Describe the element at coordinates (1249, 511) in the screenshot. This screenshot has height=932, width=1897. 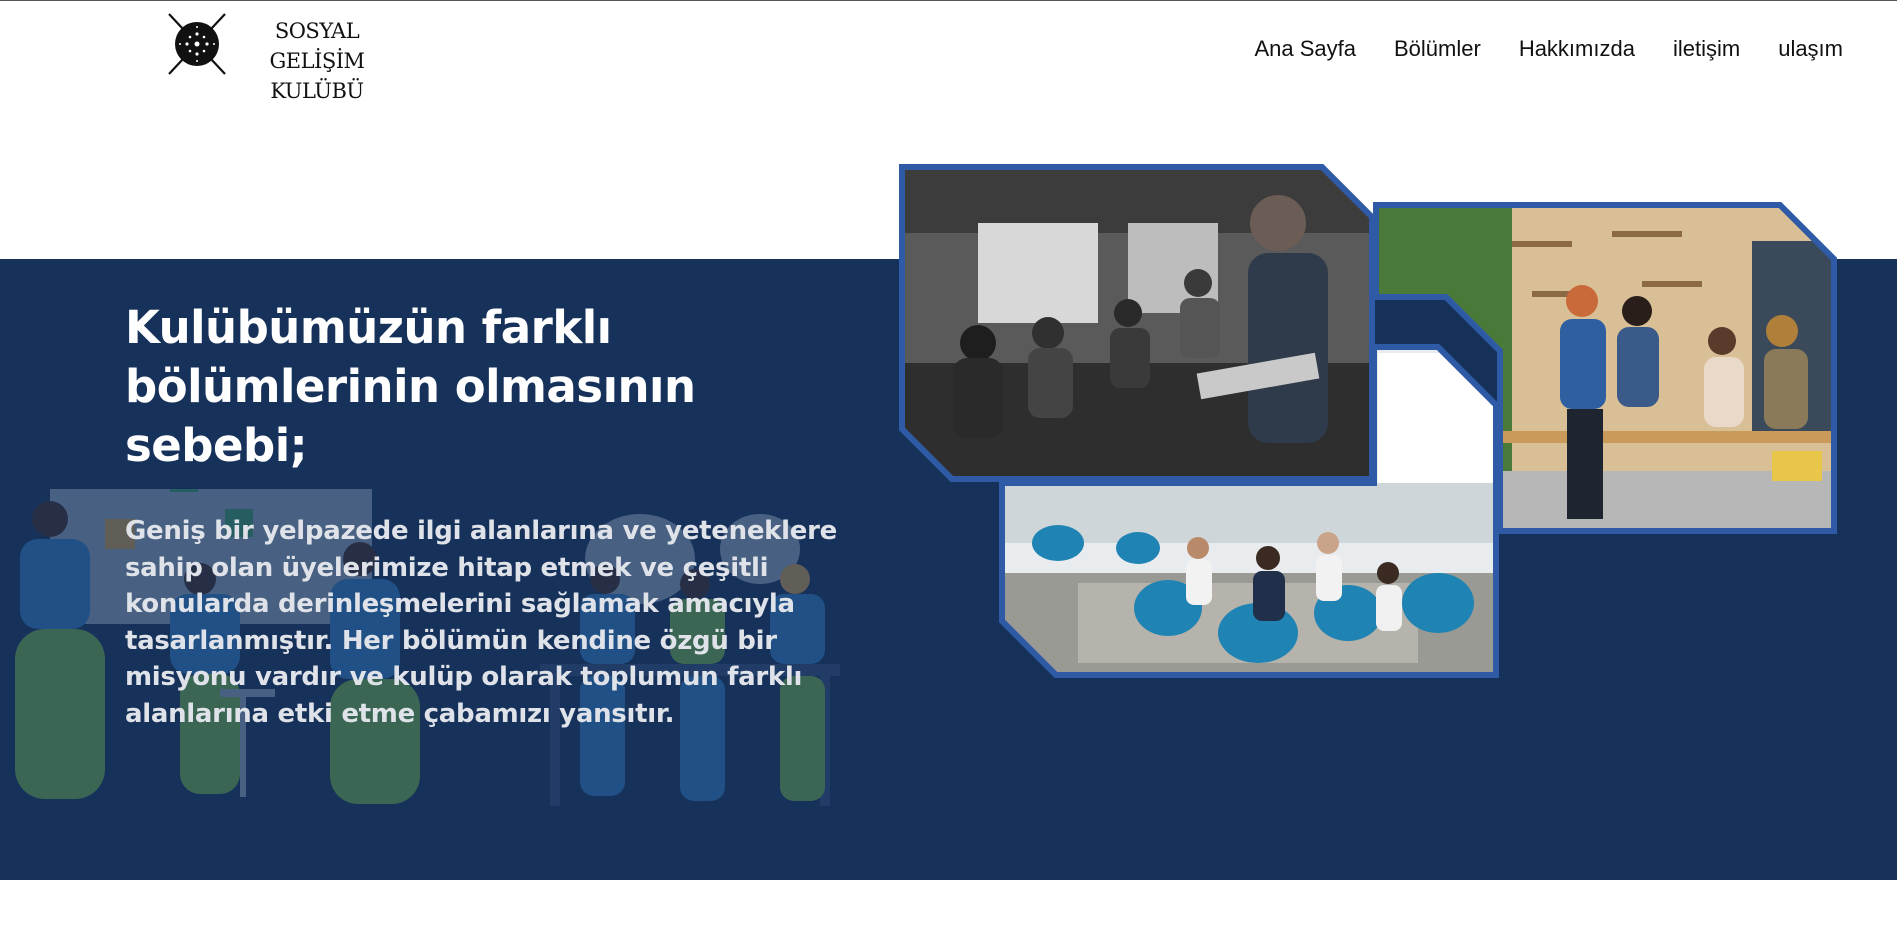
I see `lounge-meeting-photo` at that location.